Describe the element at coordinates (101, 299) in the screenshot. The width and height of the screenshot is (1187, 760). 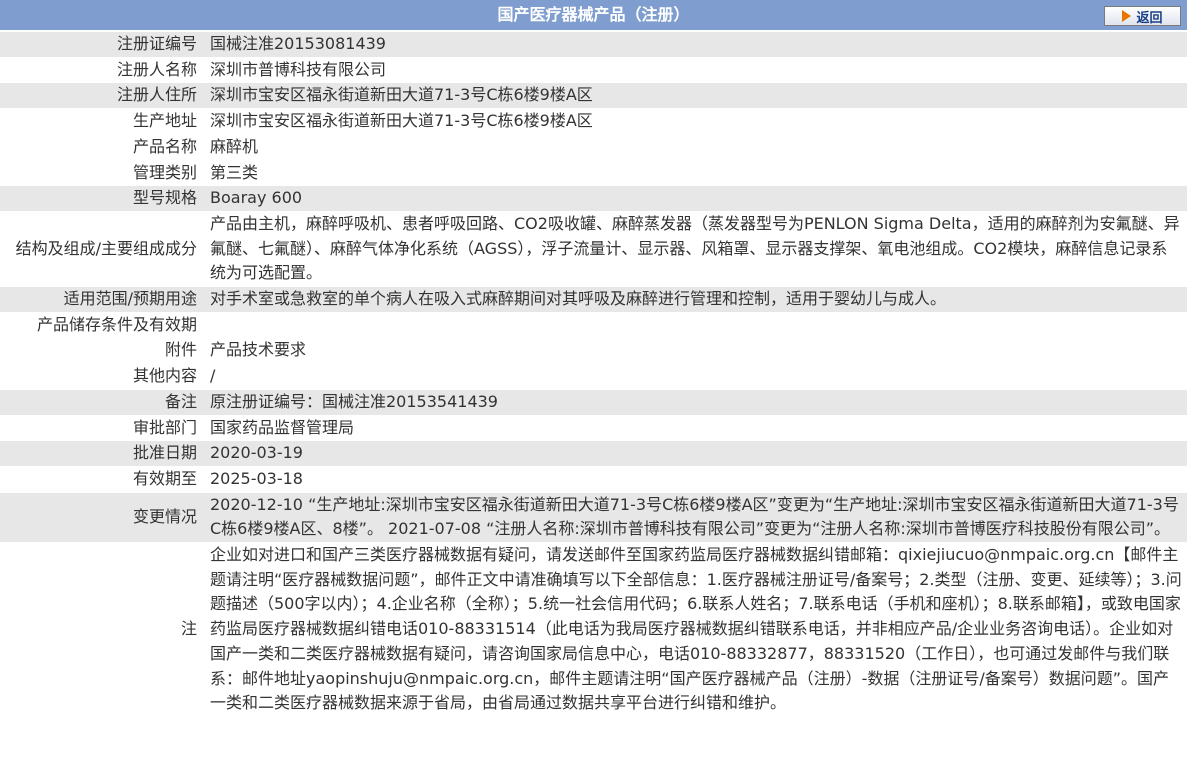
I see `field-label: 适用范围/预期用途` at that location.